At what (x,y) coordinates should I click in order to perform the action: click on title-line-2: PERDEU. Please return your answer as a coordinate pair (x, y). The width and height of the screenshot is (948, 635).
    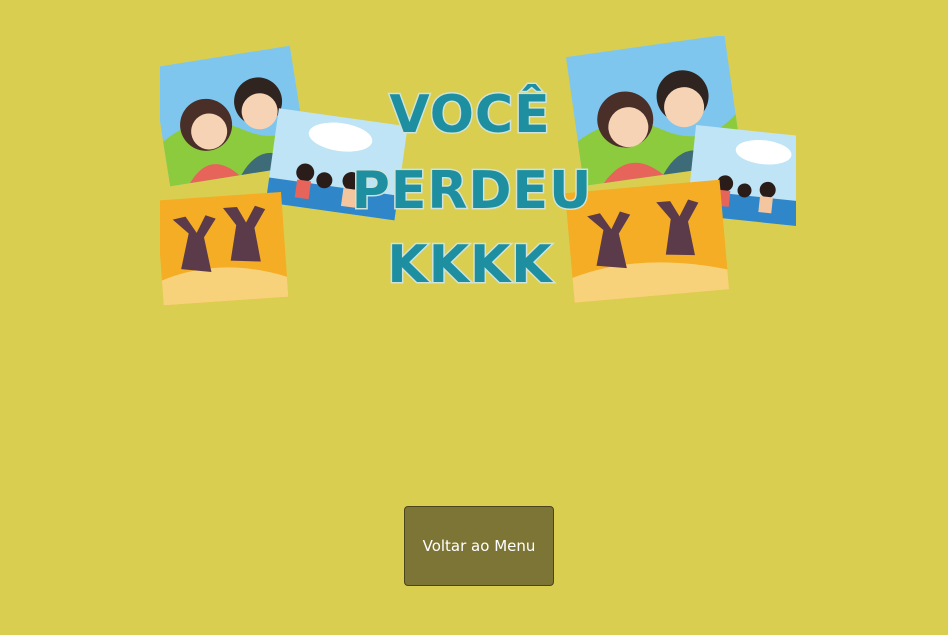
    Looking at the image, I should click on (472, 191).